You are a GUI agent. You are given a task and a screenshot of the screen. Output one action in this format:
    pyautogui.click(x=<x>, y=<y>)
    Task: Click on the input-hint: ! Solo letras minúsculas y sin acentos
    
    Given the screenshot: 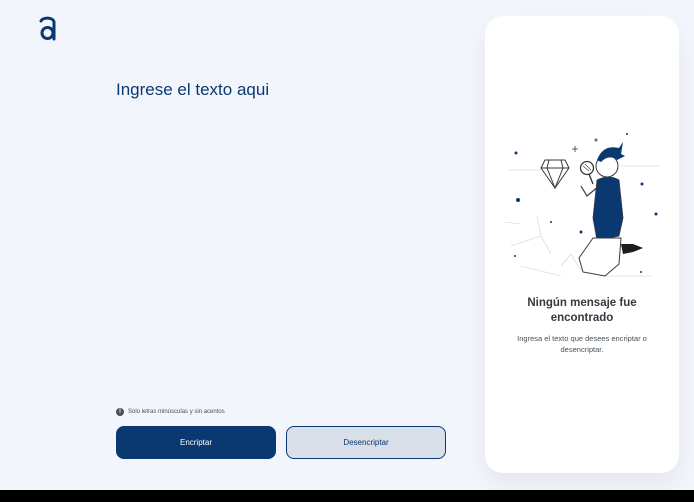 What is the action you would take?
    pyautogui.click(x=170, y=412)
    